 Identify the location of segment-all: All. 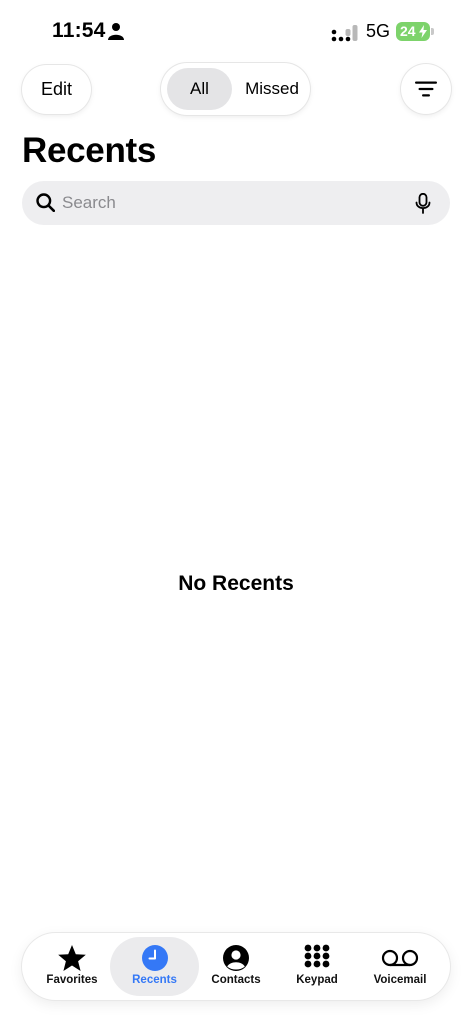
(199, 89).